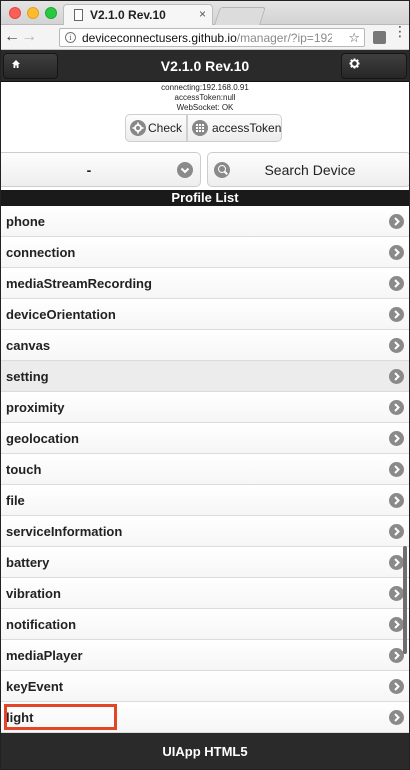  I want to click on grid-icon, so click(200, 128).